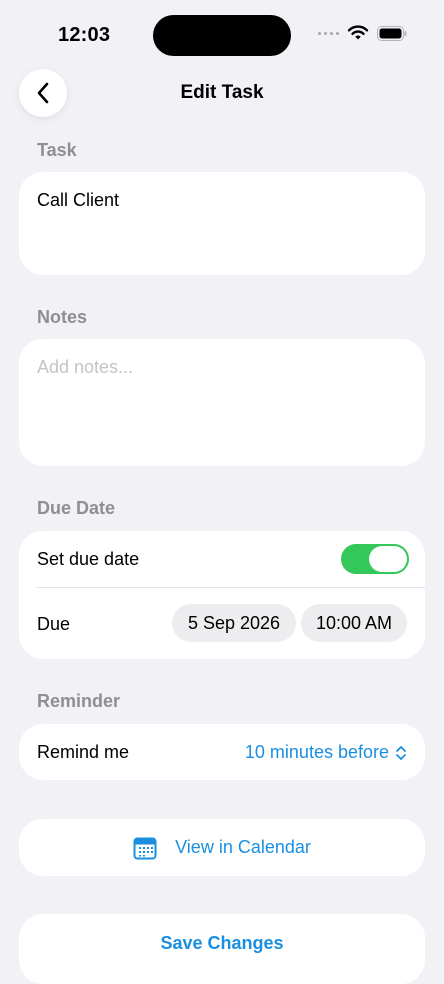  Describe the element at coordinates (145, 848) in the screenshot. I see `calendar-icon` at that location.